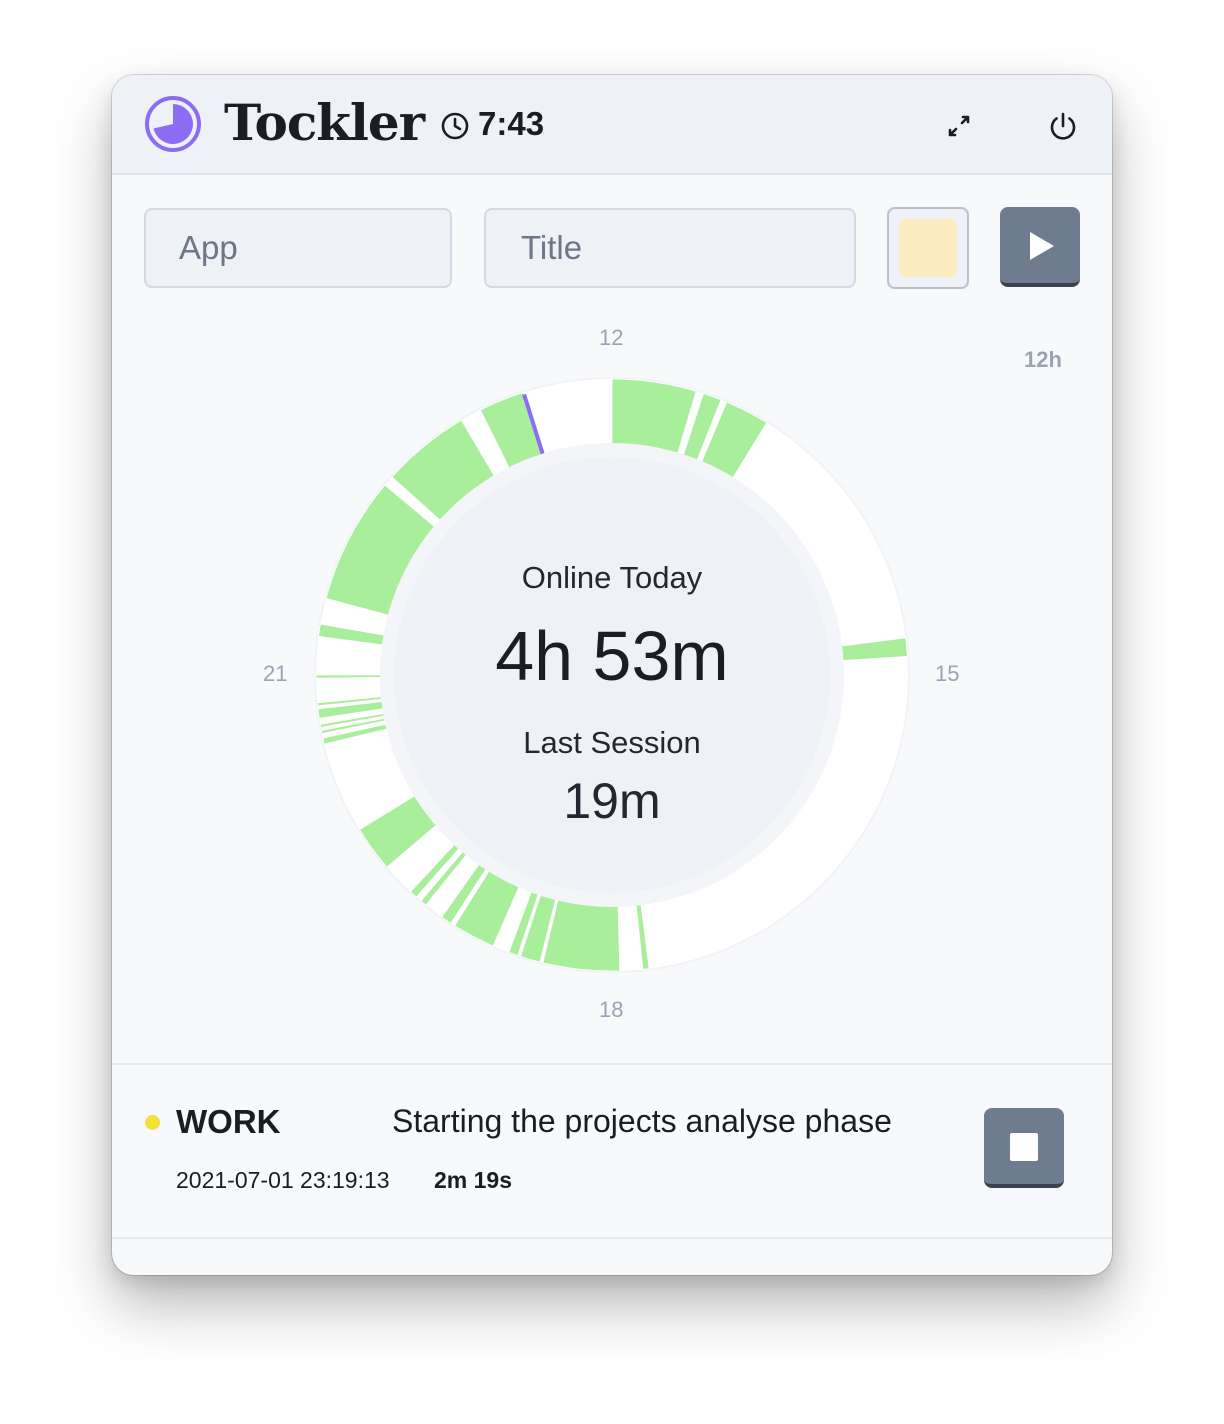 This screenshot has height=1424, width=1224. Describe the element at coordinates (1043, 360) in the screenshot. I see `range-toggle: 12h` at that location.